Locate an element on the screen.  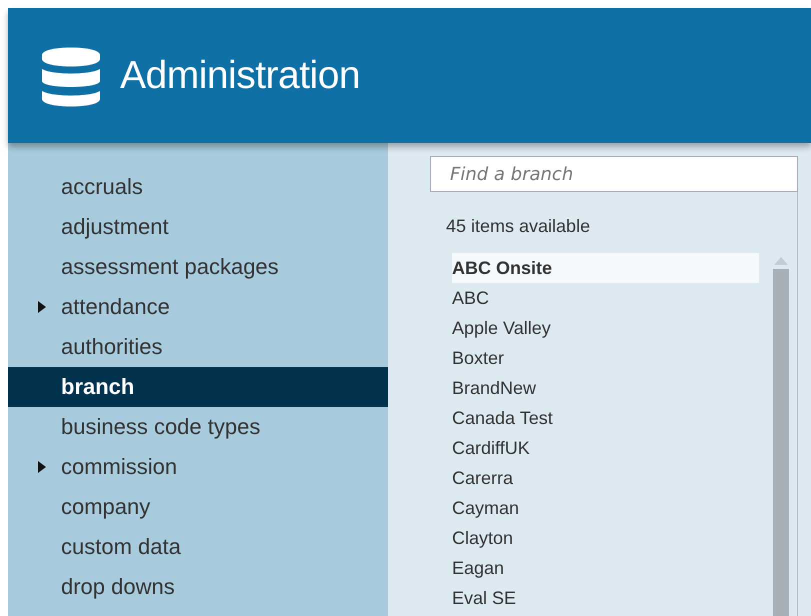
sidebar-item-label: assessment packages is located at coordinates (170, 267).